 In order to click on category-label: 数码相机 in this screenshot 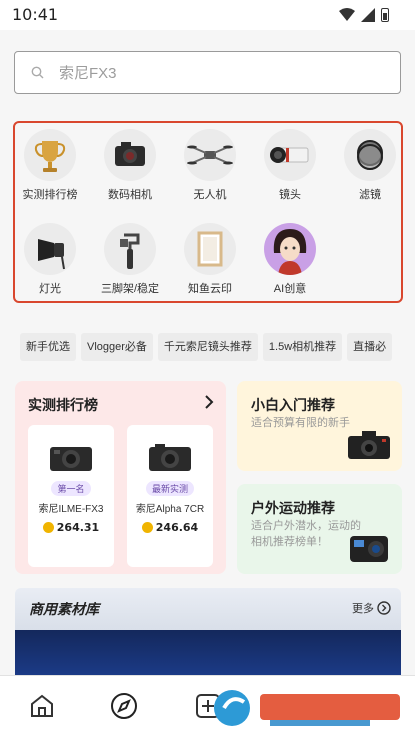, I will do `click(130, 195)`.